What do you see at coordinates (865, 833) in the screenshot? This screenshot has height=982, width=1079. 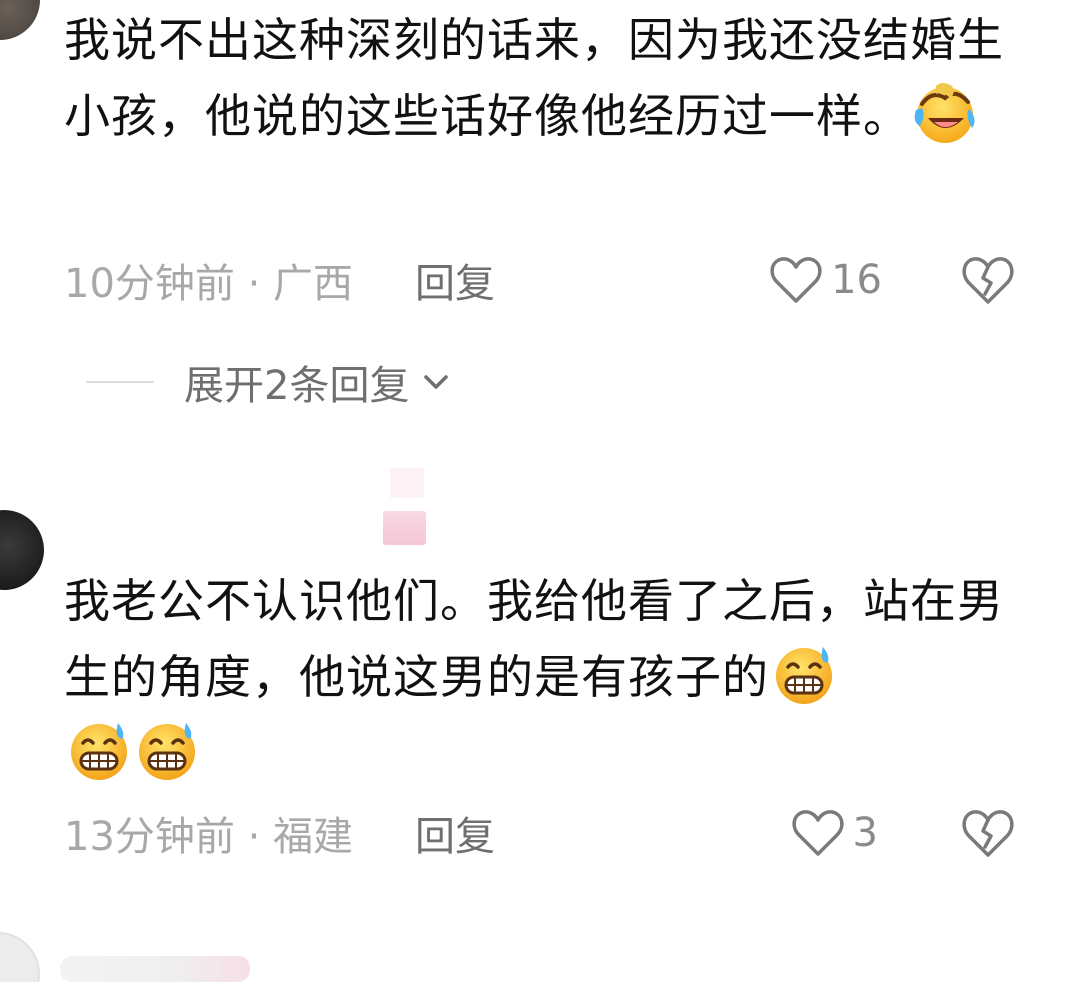 I see `like-count: 3` at bounding box center [865, 833].